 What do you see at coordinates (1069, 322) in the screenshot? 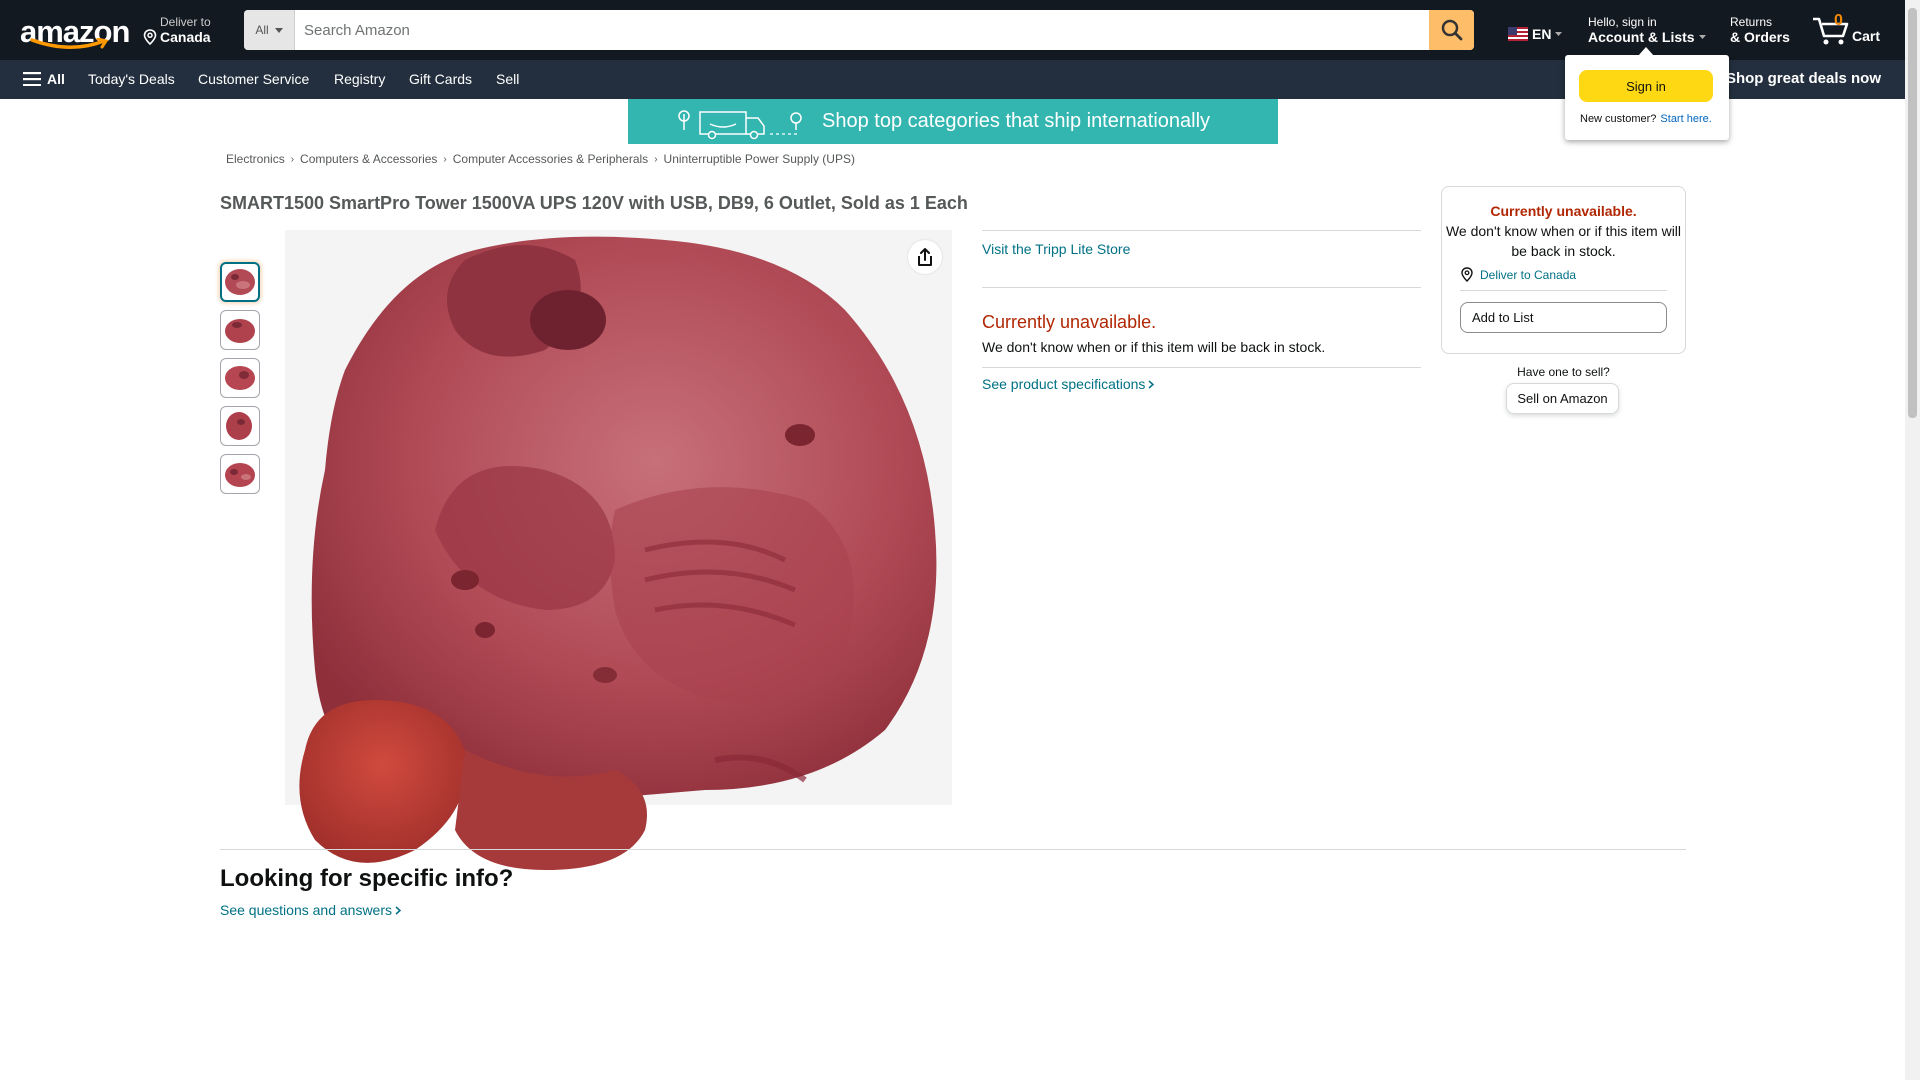
I see `availability-status: Currently unavailable.` at bounding box center [1069, 322].